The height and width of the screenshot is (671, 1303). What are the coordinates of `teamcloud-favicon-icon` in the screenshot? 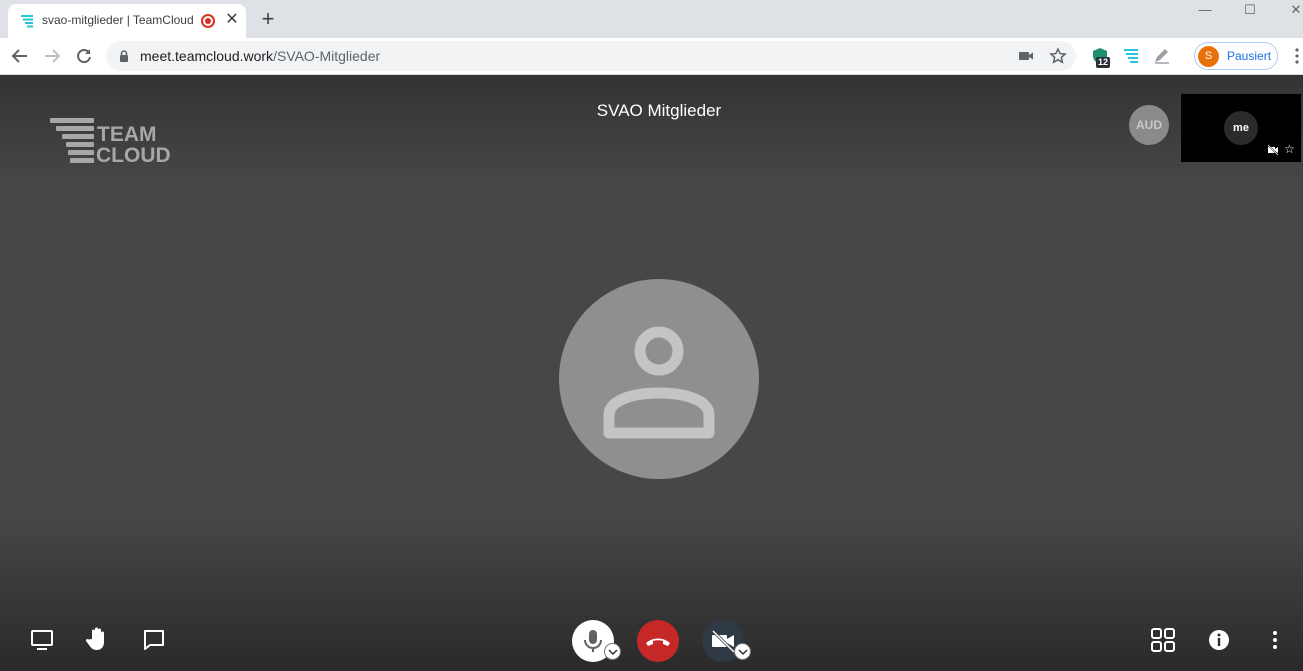 It's located at (27, 21).